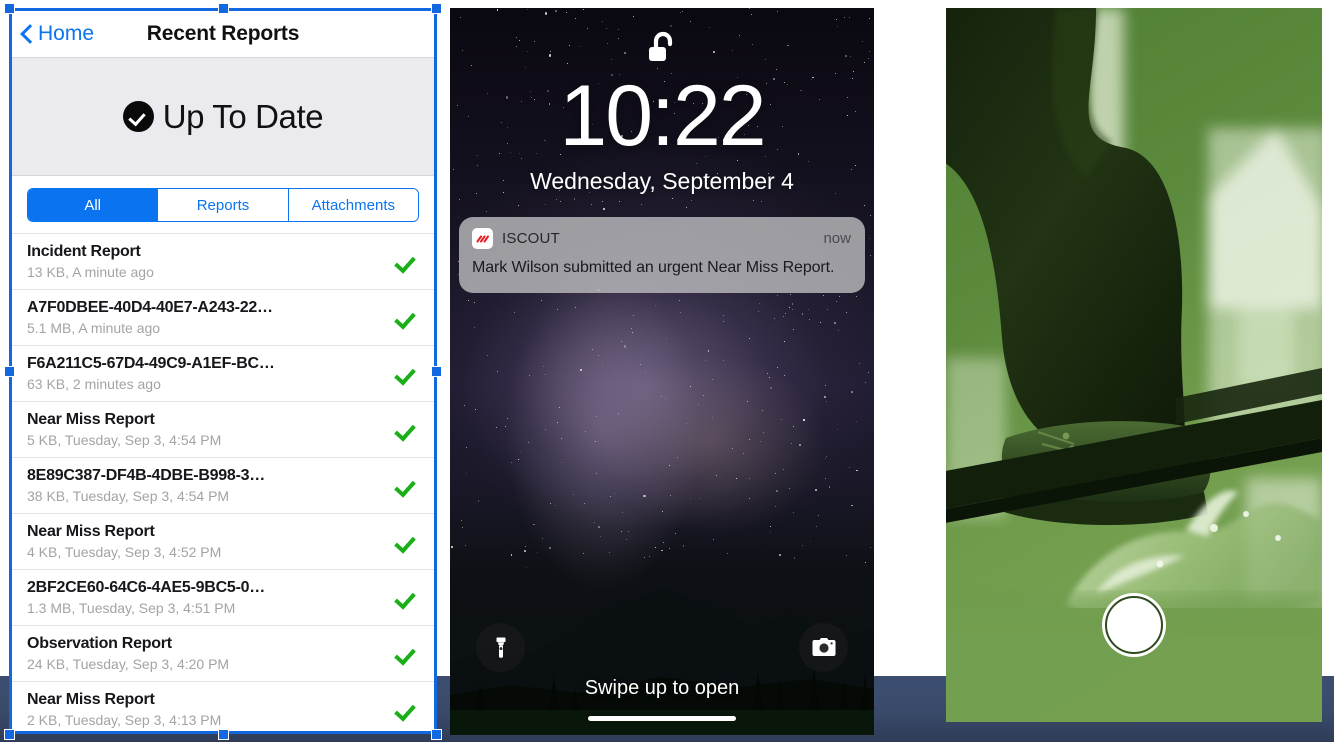 The image size is (1334, 742). I want to click on row-meta: 2 KB, Tuesday, Sep 3, 4:13 PM, so click(124, 720).